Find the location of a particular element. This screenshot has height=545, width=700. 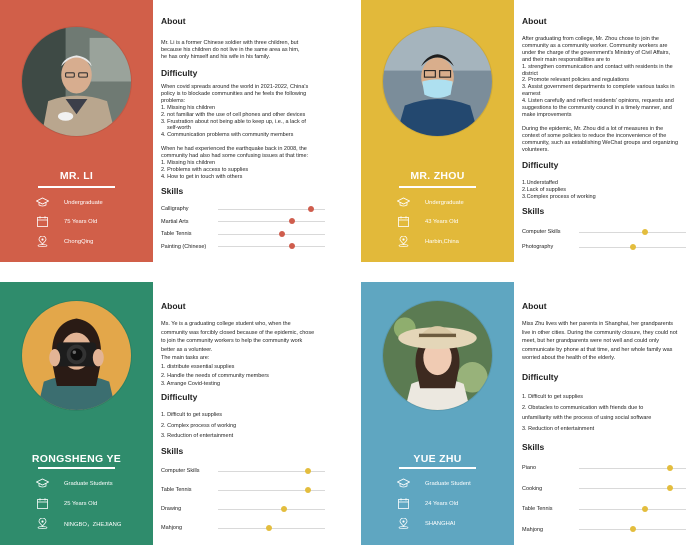

skill-row: Table Tennis is located at coordinates (604, 508).